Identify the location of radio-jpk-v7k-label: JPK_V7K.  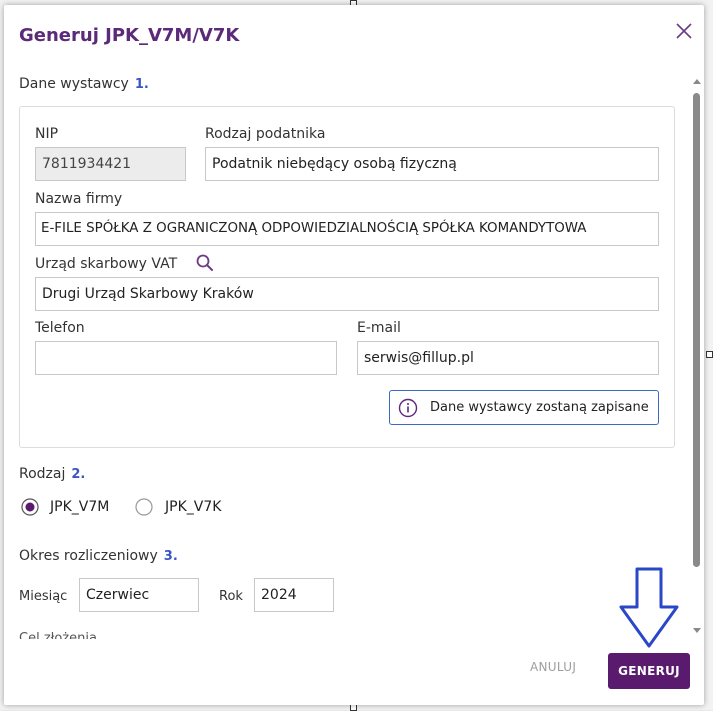
(193, 507).